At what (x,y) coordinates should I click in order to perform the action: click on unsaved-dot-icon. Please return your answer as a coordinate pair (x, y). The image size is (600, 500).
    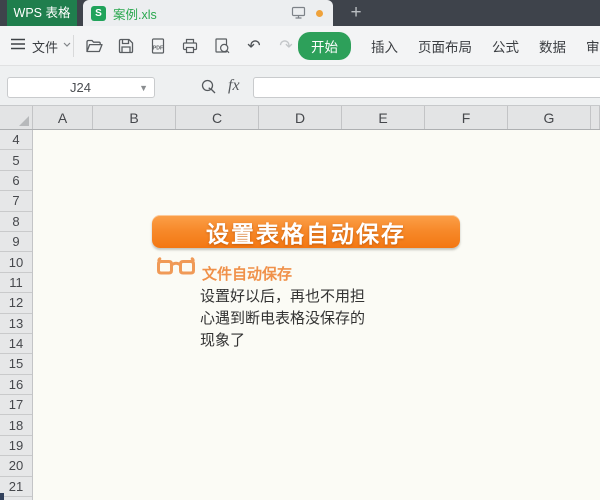
    Looking at the image, I should click on (319, 13).